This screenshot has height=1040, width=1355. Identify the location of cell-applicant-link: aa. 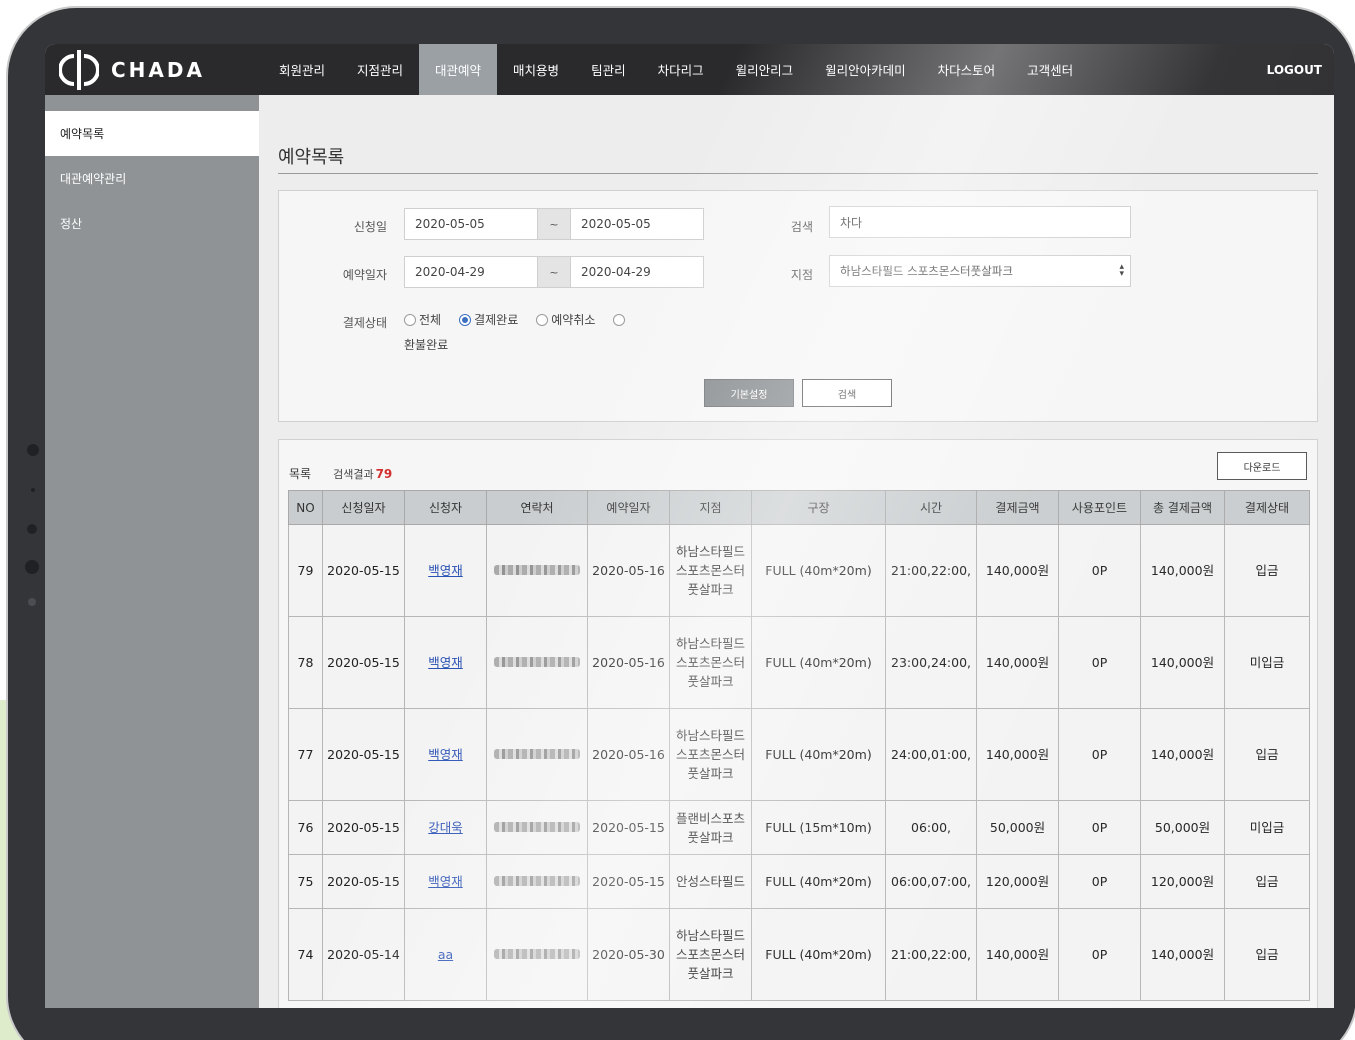
(445, 954).